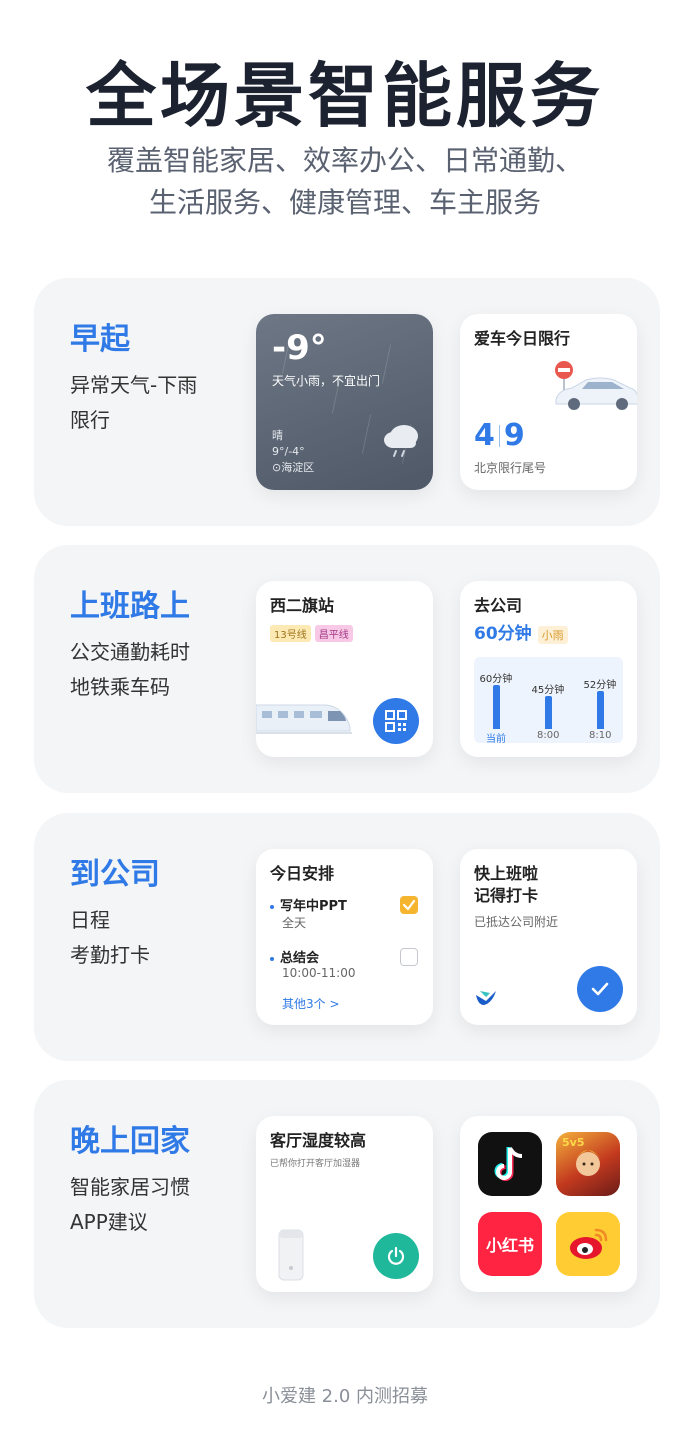 This screenshot has width=690, height=1442. I want to click on section-title: 上班路上, so click(130, 606).